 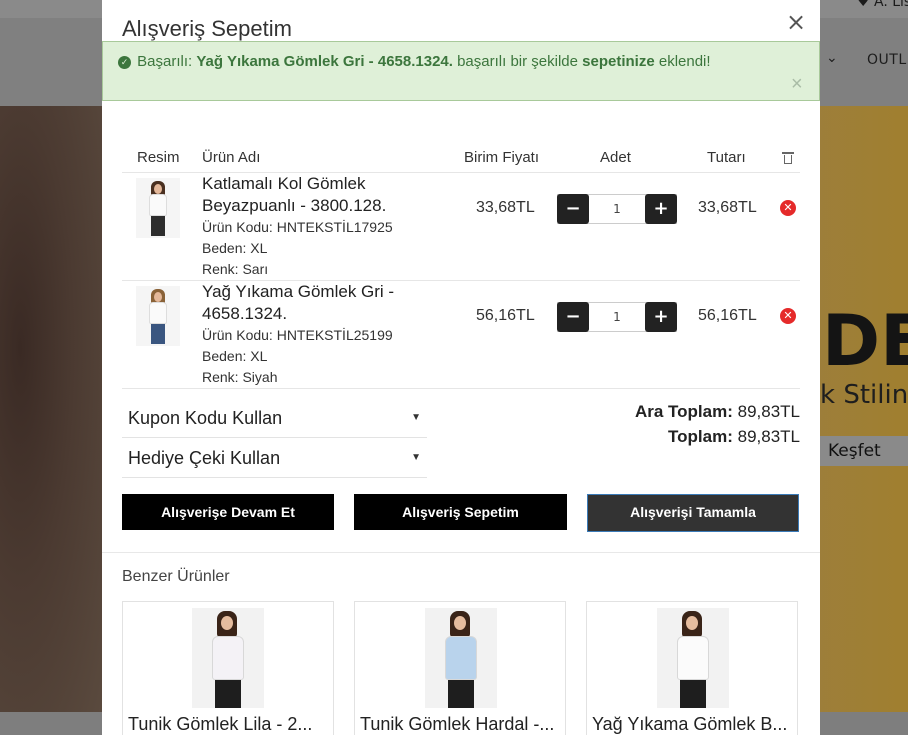 What do you see at coordinates (727, 207) in the screenshot?
I see `line-total: 33,68TL` at bounding box center [727, 207].